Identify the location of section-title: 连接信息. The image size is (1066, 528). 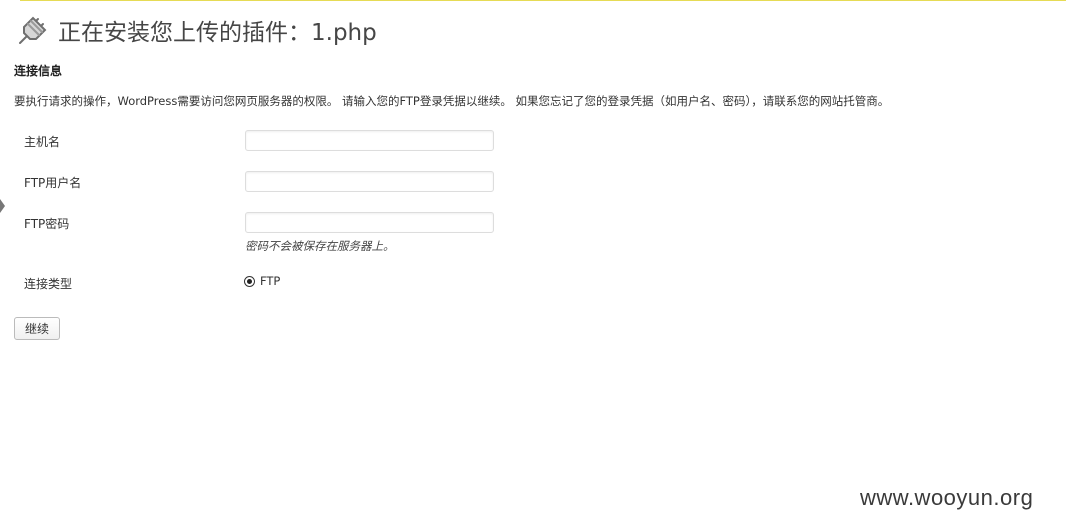
(38, 71).